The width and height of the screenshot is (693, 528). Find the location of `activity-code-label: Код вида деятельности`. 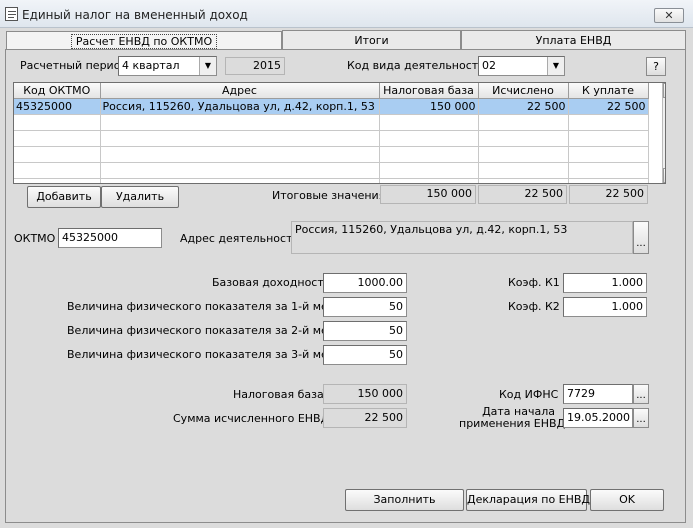

activity-code-label: Код вида деятельности is located at coordinates (416, 65).